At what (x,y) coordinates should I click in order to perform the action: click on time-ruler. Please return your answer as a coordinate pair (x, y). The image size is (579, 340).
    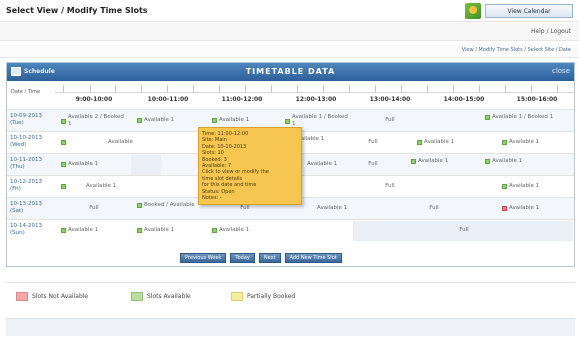
    Looking at the image, I should click on (314, 87).